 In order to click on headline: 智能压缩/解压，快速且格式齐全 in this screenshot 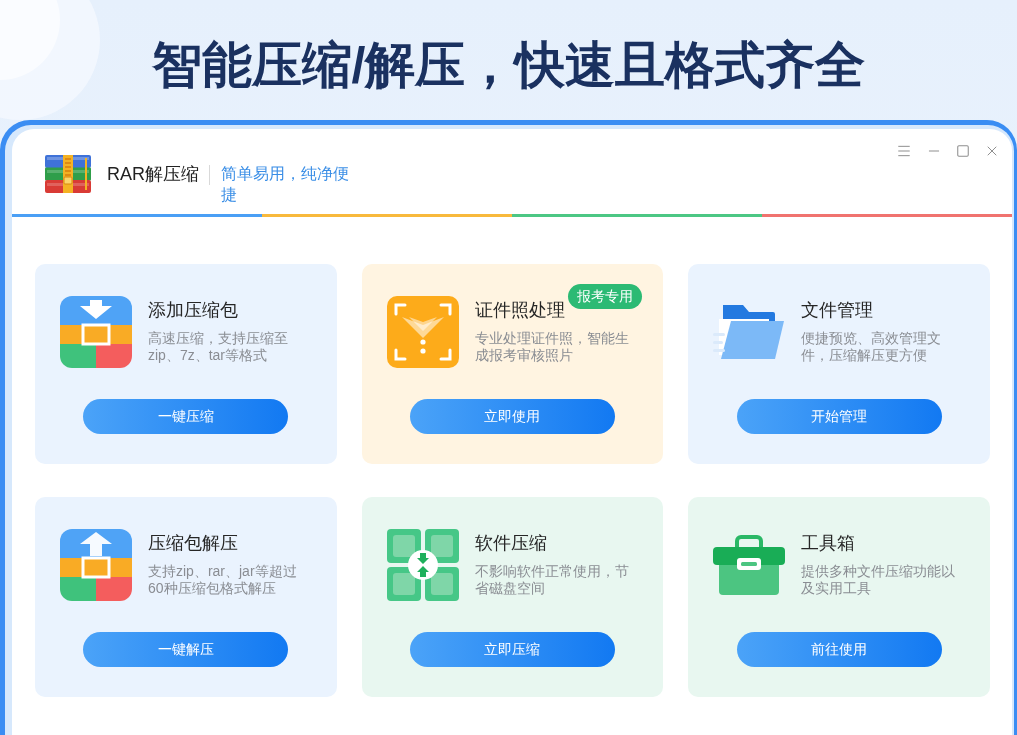, I will do `click(508, 65)`.